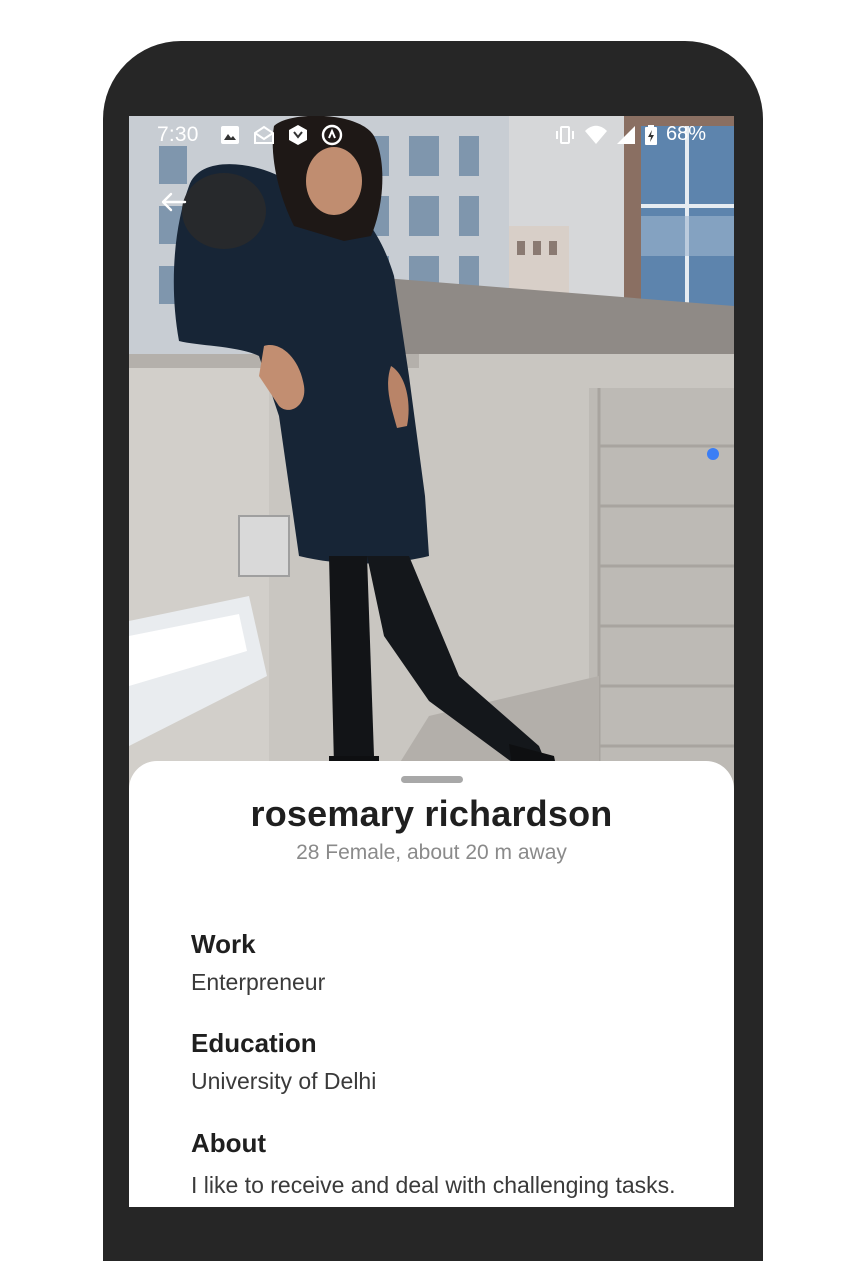 Image resolution: width=860 pixels, height=1261 pixels. Describe the element at coordinates (713, 454) in the screenshot. I see `page-indicator-dot` at that location.